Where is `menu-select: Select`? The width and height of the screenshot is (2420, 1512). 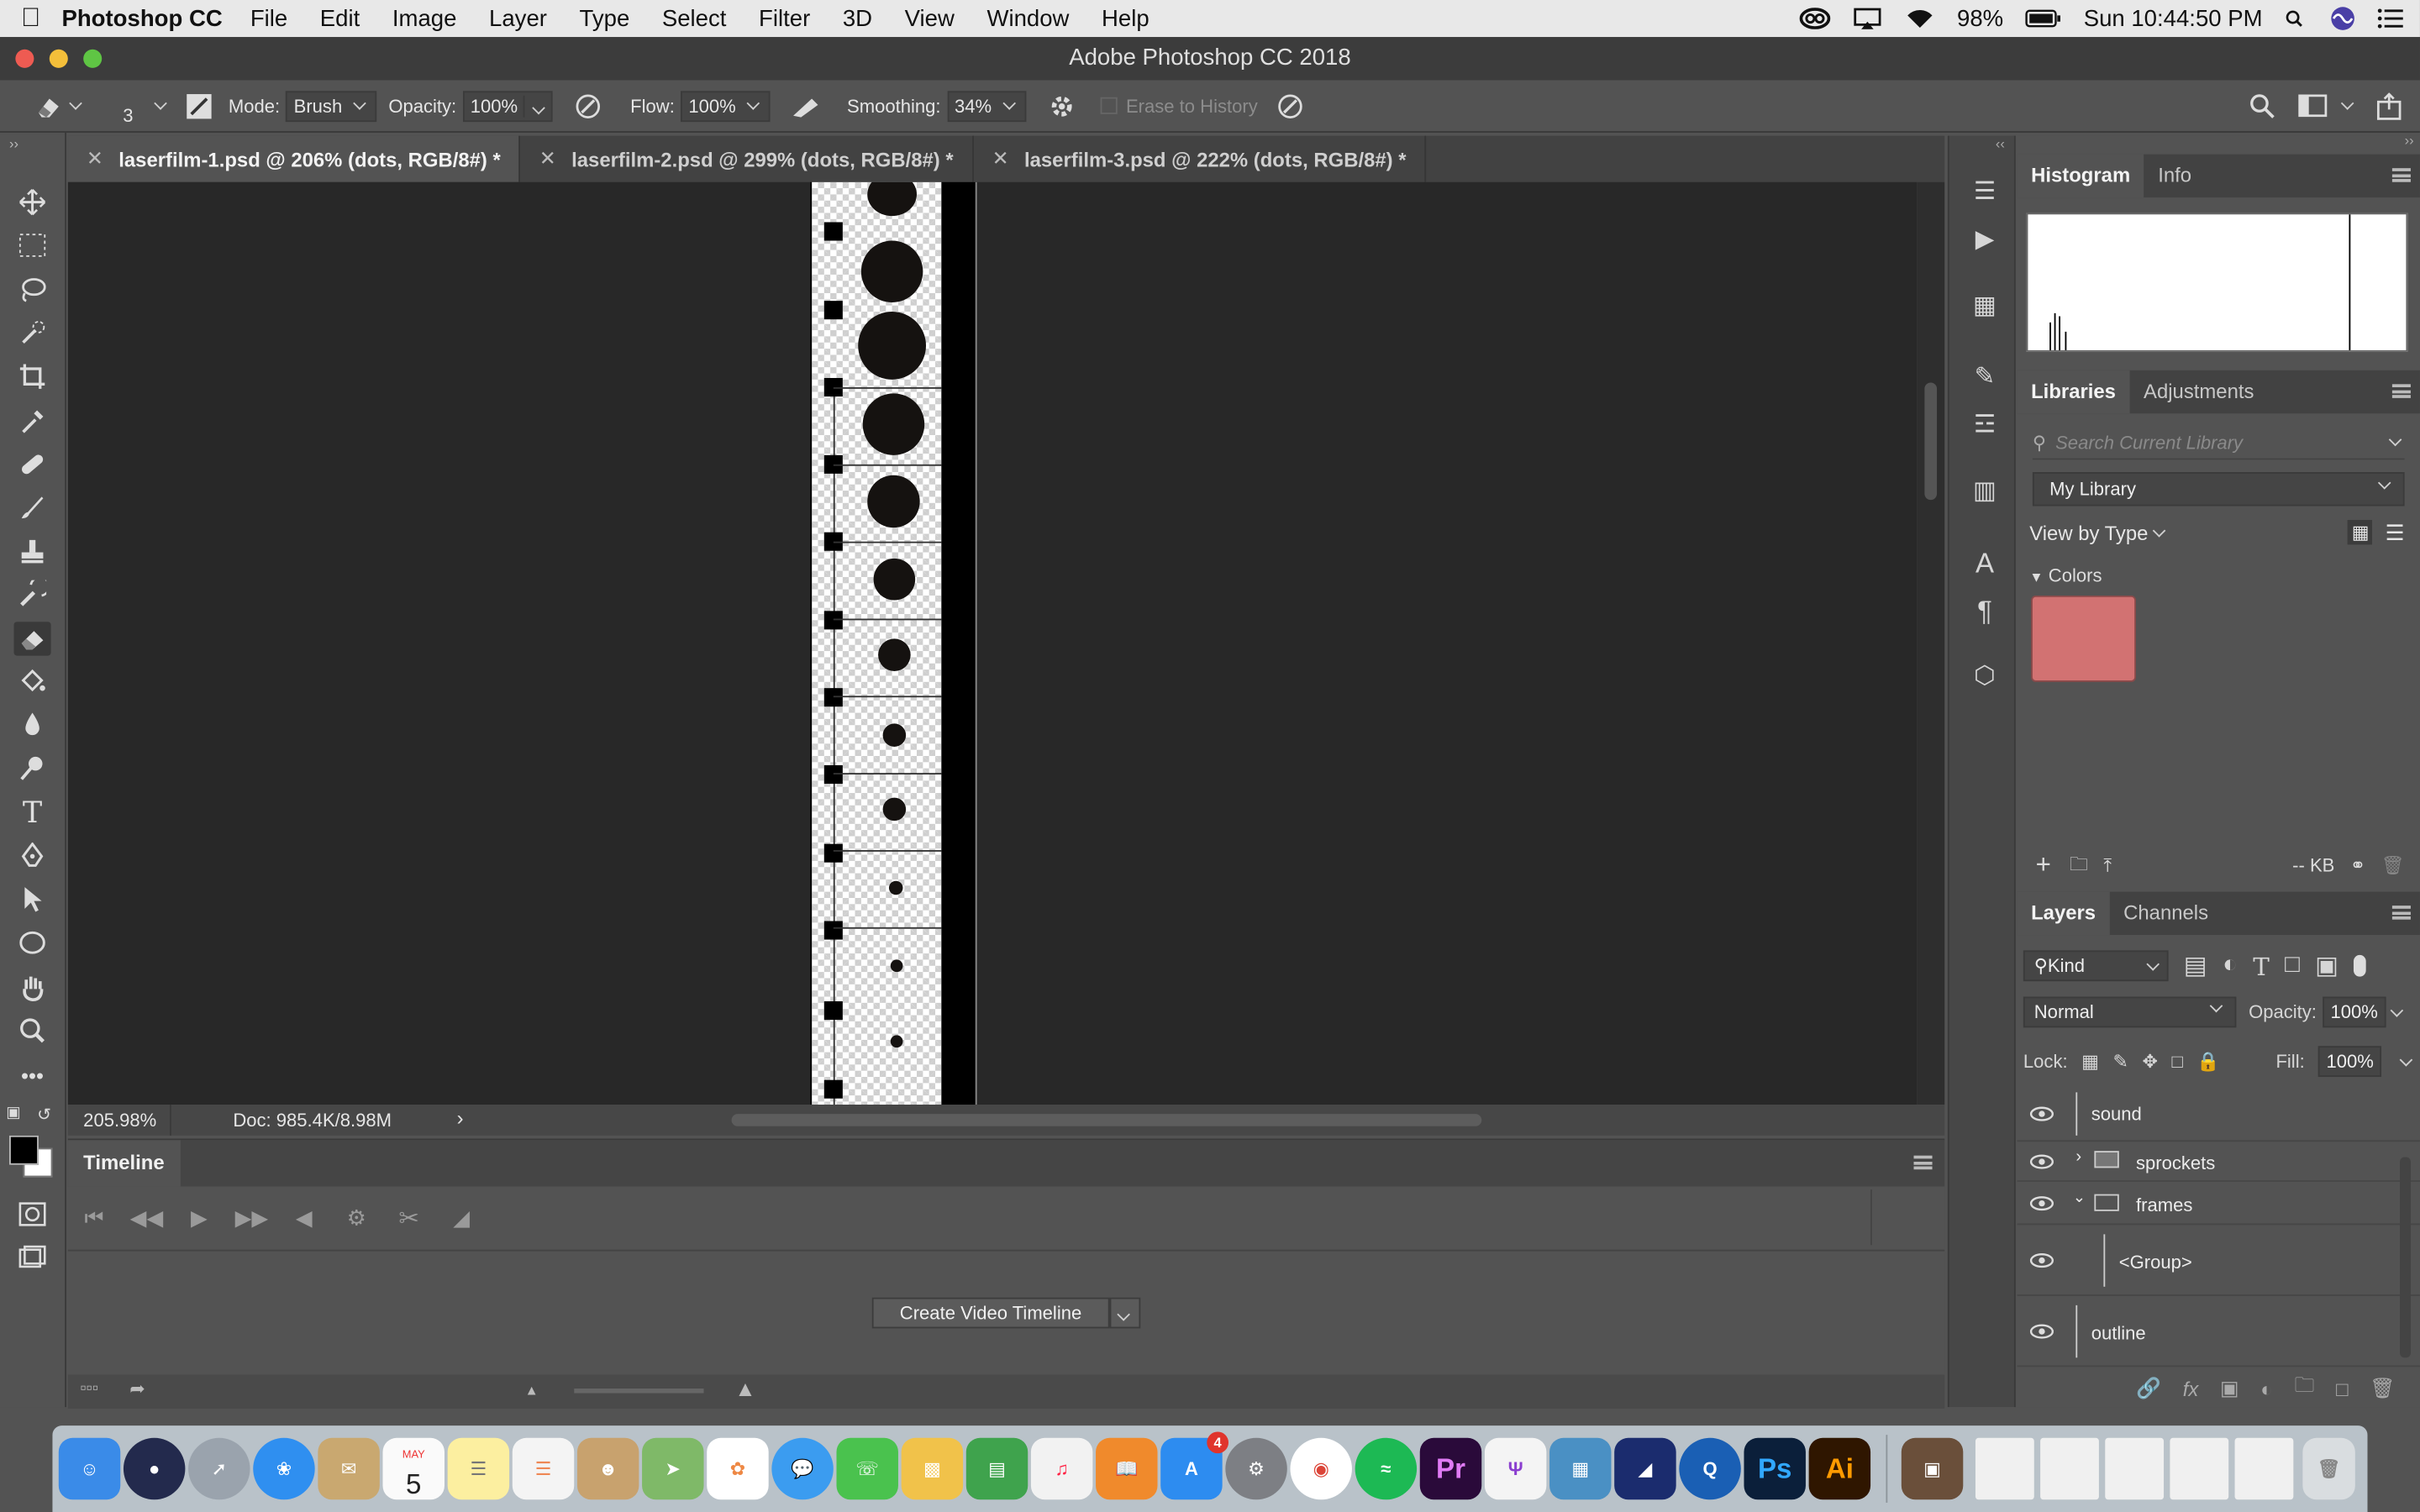
menu-select: Select is located at coordinates (694, 18).